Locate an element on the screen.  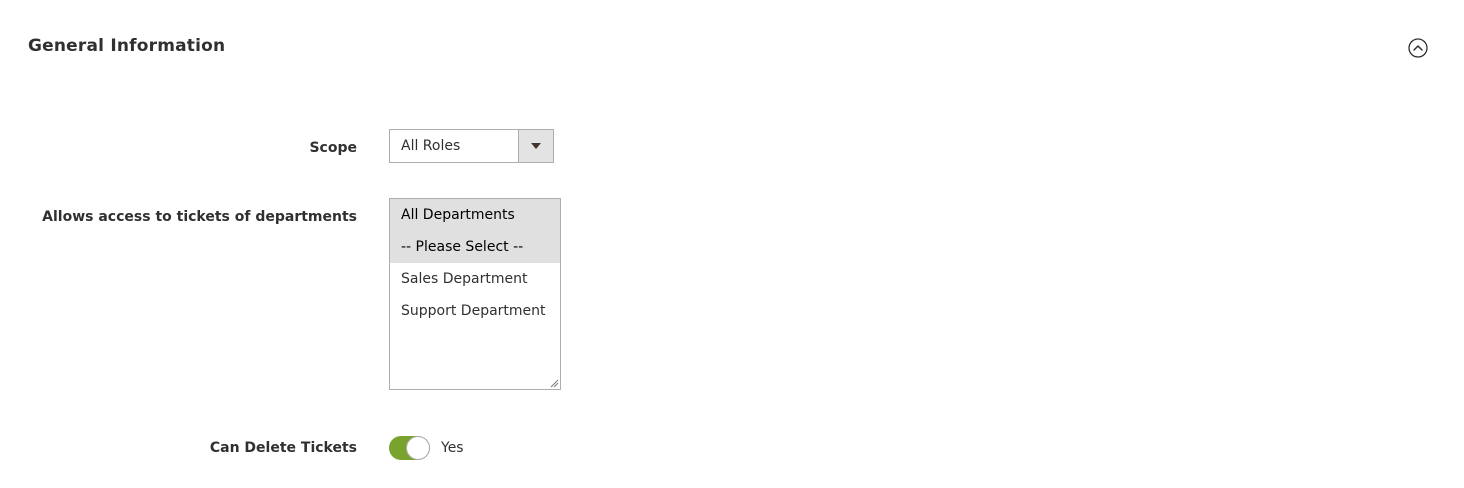
triangle-down-icon is located at coordinates (536, 146).